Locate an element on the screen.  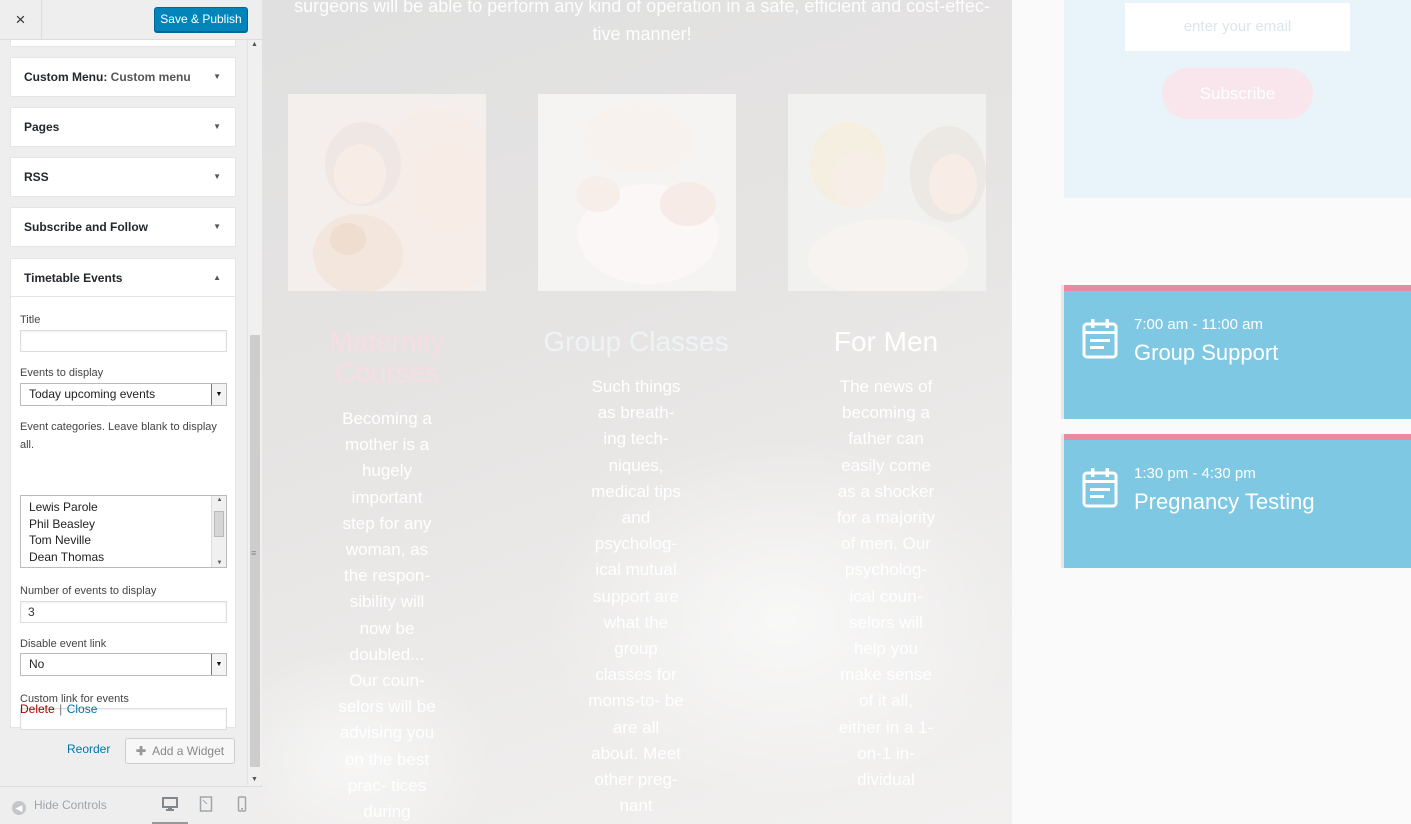
close-customizer-button: × is located at coordinates (21, 20).